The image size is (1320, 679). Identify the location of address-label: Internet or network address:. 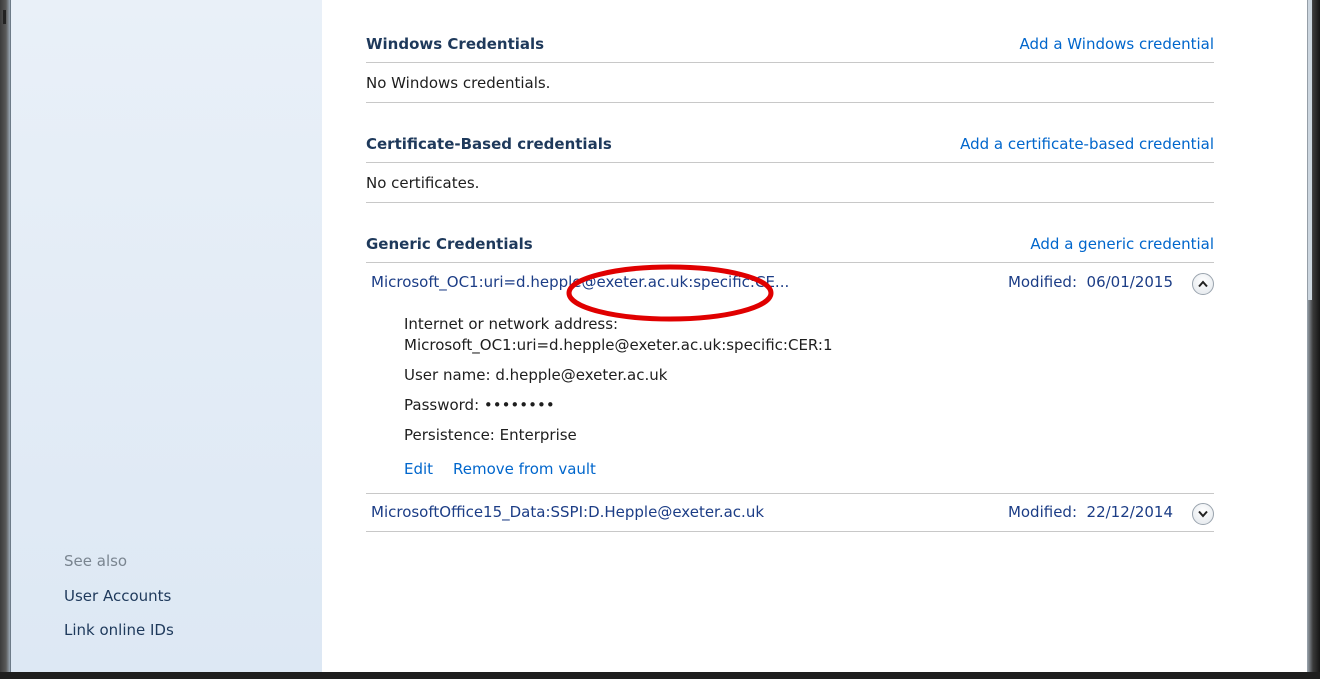
(511, 324).